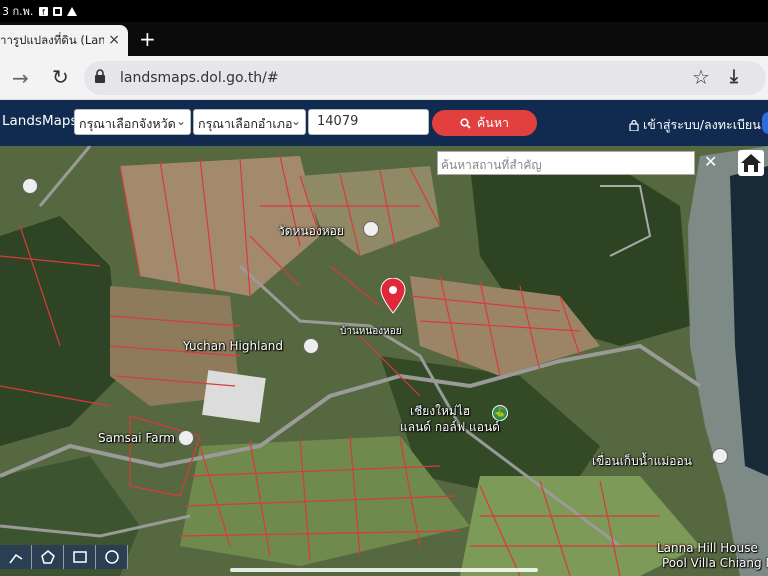 This screenshot has height=576, width=768. I want to click on map-label-village: บ้านหนองหอย, so click(371, 331).